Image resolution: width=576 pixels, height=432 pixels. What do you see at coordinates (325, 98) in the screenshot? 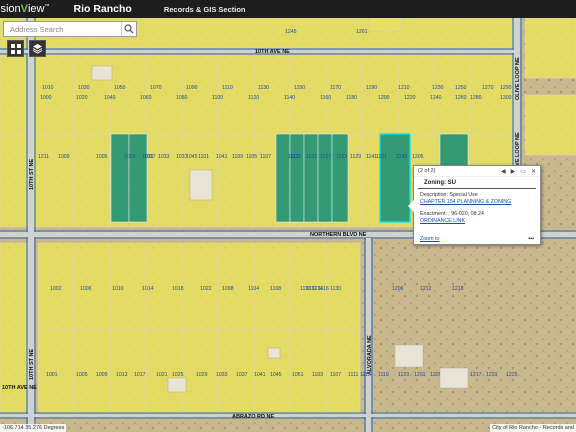
I see `parcel-label: 1160` at bounding box center [325, 98].